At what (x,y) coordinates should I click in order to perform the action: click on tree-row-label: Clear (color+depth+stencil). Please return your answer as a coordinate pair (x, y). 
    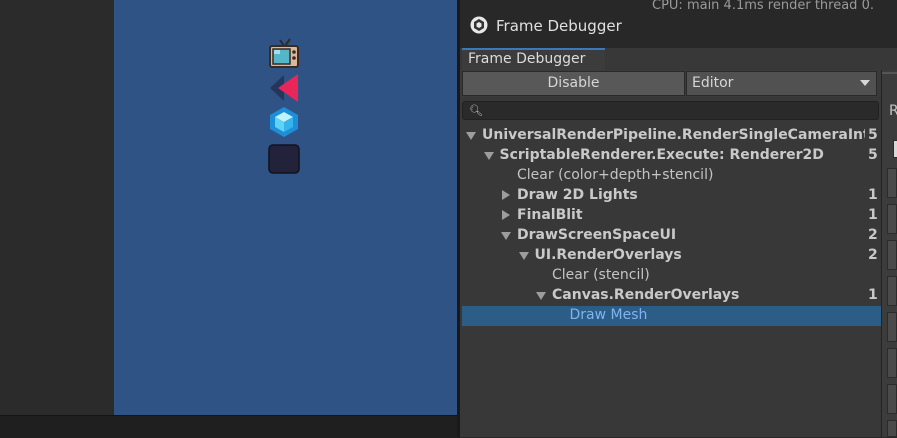
    Looking at the image, I should click on (615, 175).